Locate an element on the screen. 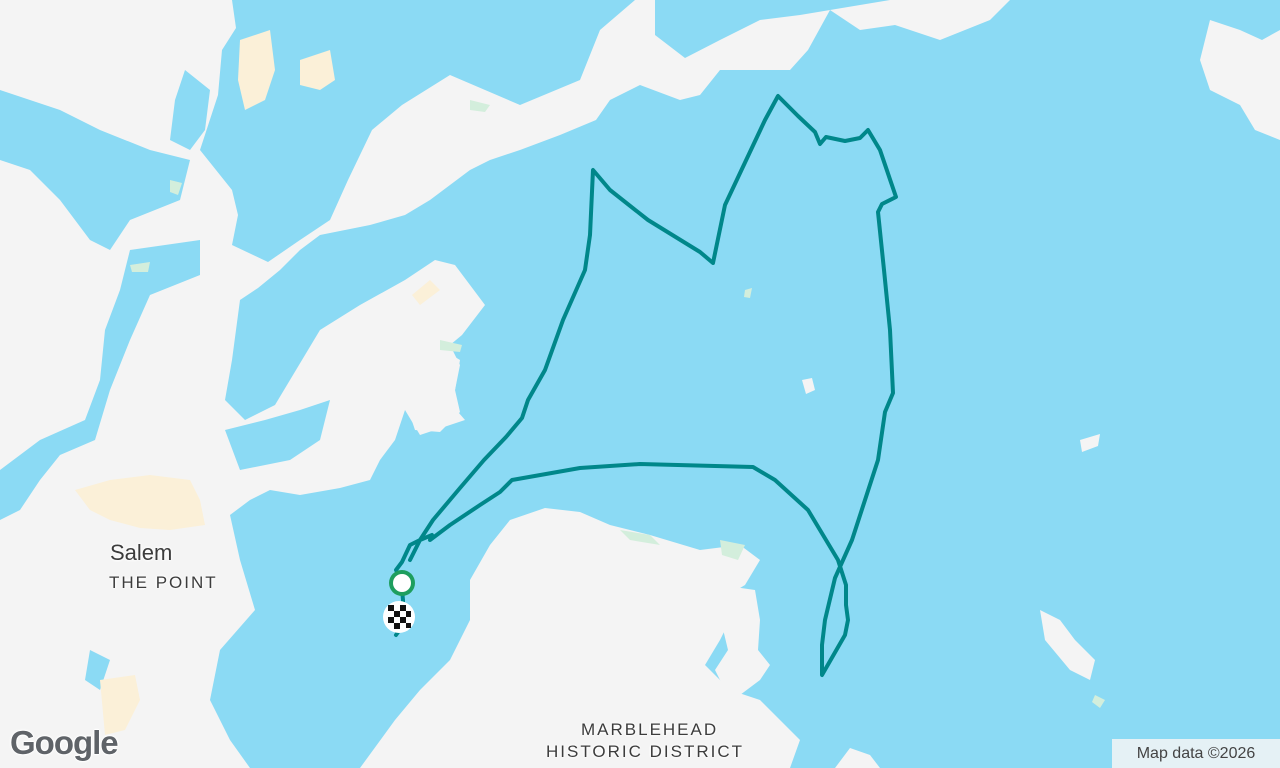 The image size is (1280, 768). start-marker is located at coordinates (402, 583).